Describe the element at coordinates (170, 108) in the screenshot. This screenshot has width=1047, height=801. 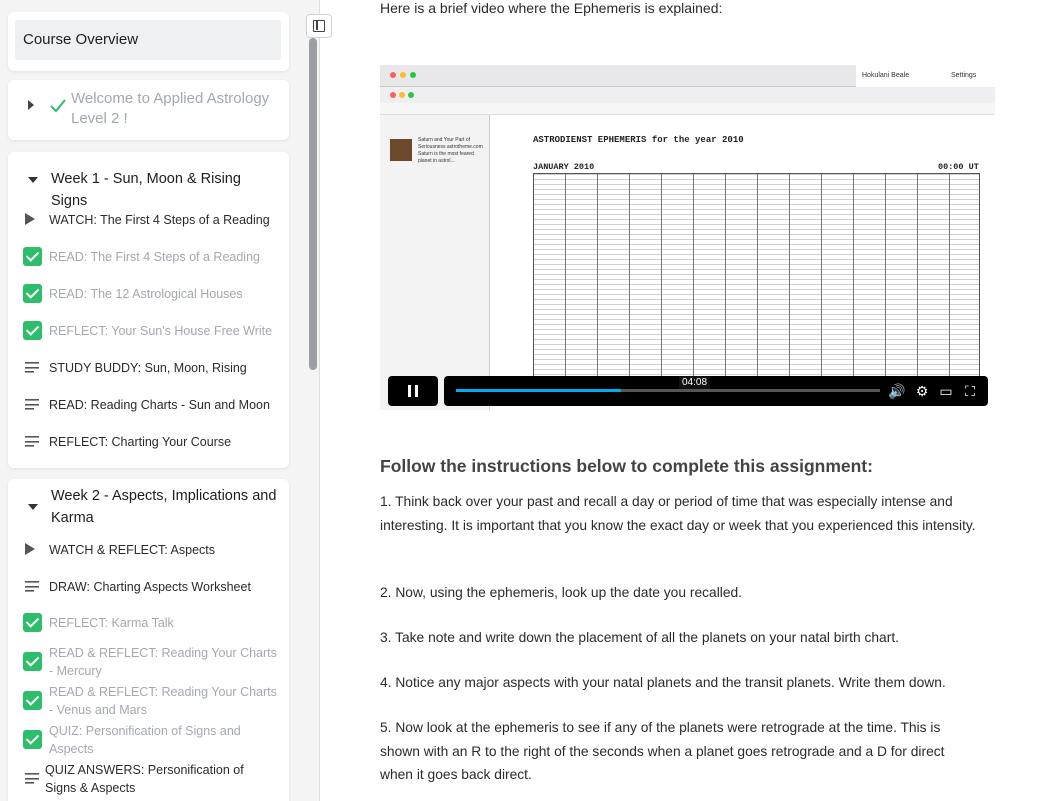
I see `welcome-title: Welcome to Applied Astrology Level 2 !` at that location.